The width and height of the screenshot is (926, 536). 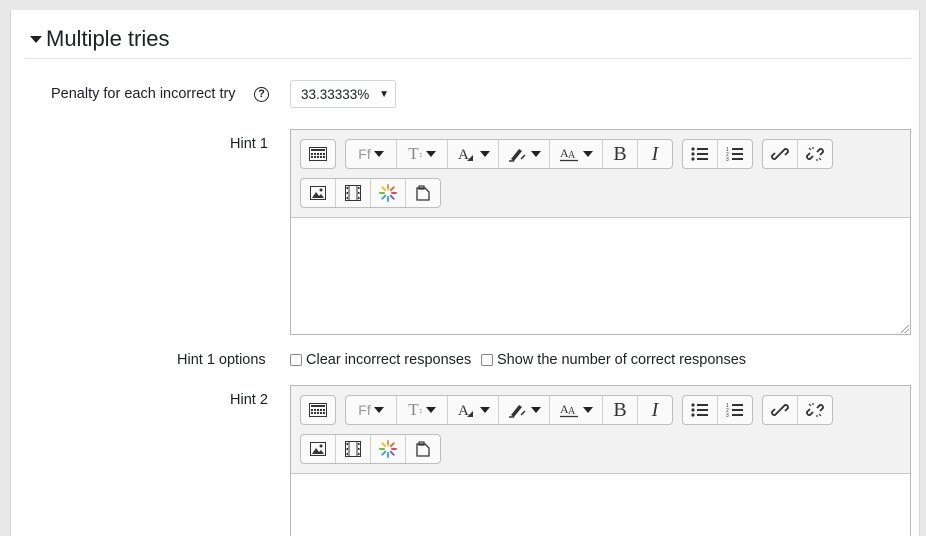 What do you see at coordinates (108, 38) in the screenshot?
I see `section-title: Multiple tries` at bounding box center [108, 38].